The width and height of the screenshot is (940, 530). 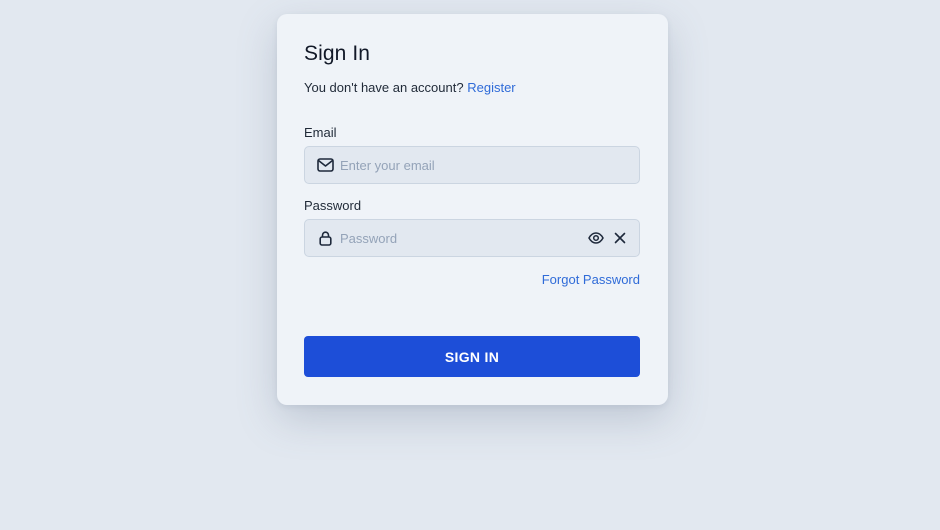 What do you see at coordinates (463, 238) in the screenshot?
I see `password-field` at bounding box center [463, 238].